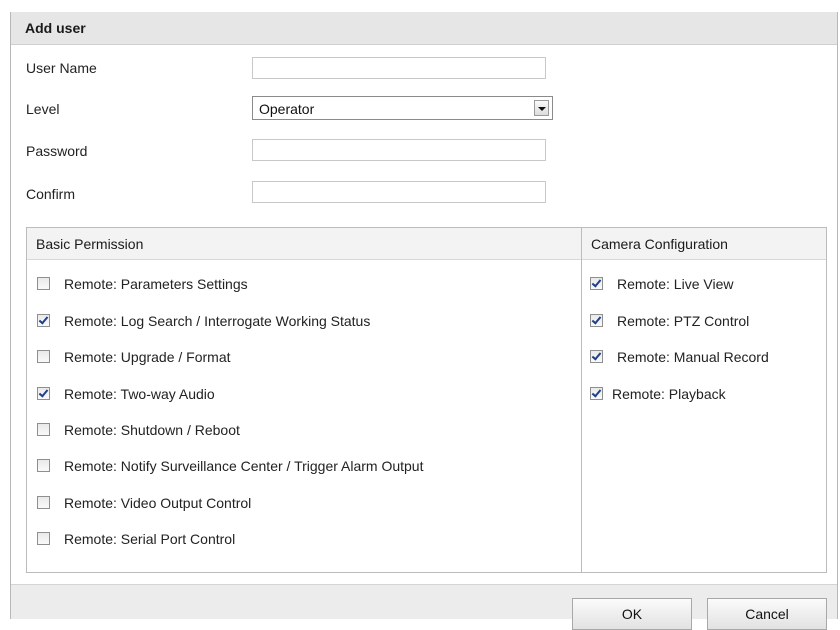  I want to click on perm-label: Remote: Two-way Audio, so click(139, 394).